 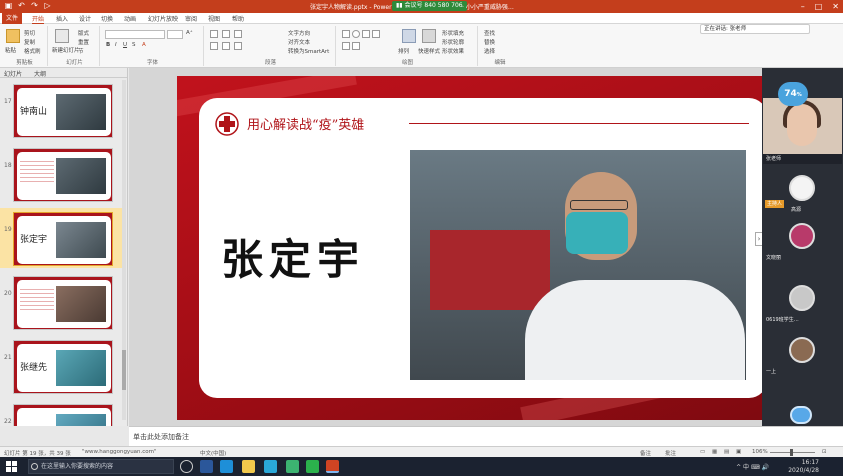 What do you see at coordinates (108, 45) in the screenshot?
I see `bold-icon: B` at bounding box center [108, 45].